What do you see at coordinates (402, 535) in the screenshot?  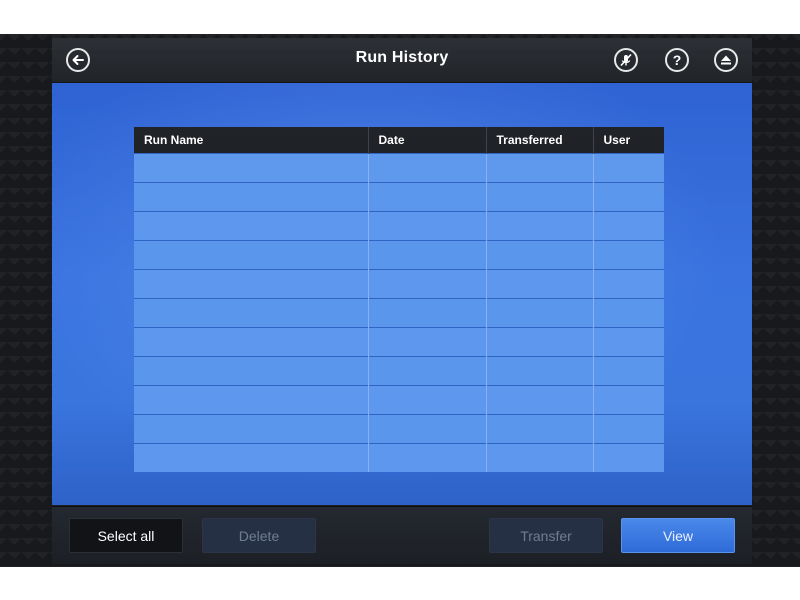 I see `action-bar: Select all Delete Transfer View` at bounding box center [402, 535].